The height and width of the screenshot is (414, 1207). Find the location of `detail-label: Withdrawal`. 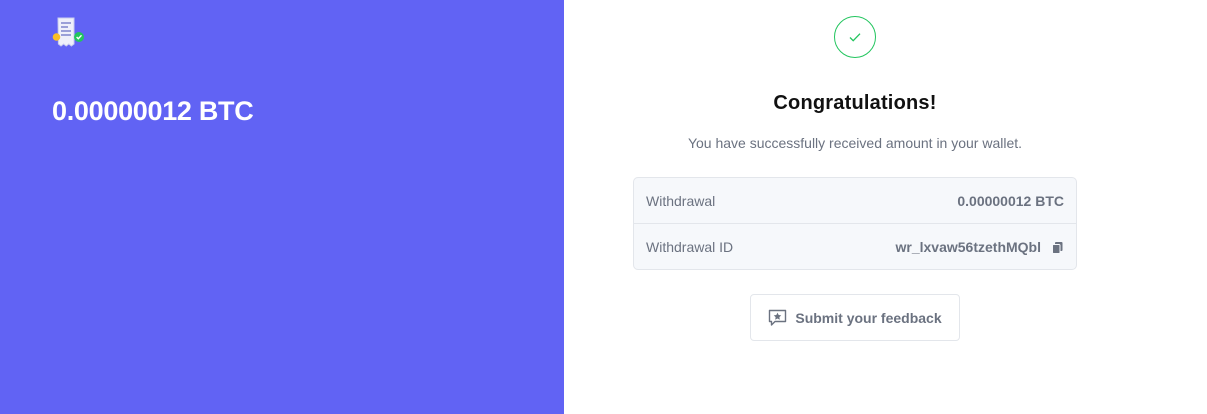

detail-label: Withdrawal is located at coordinates (681, 200).